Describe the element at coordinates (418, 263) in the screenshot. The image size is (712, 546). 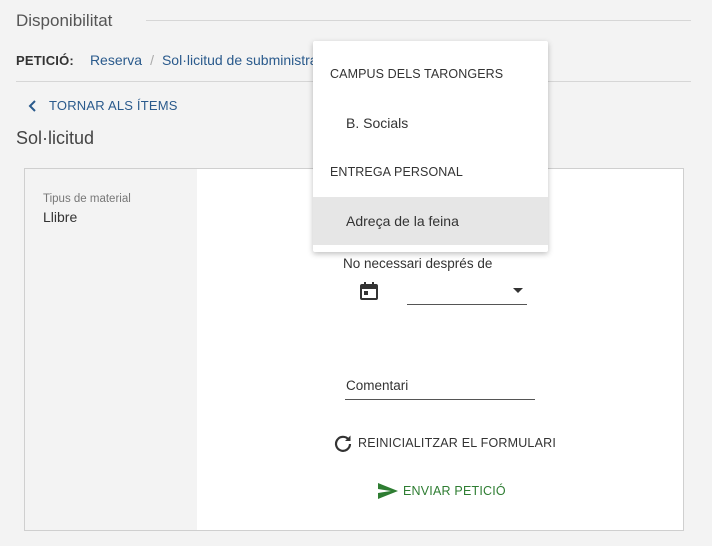
I see `date-field-label: No necessari després de` at that location.